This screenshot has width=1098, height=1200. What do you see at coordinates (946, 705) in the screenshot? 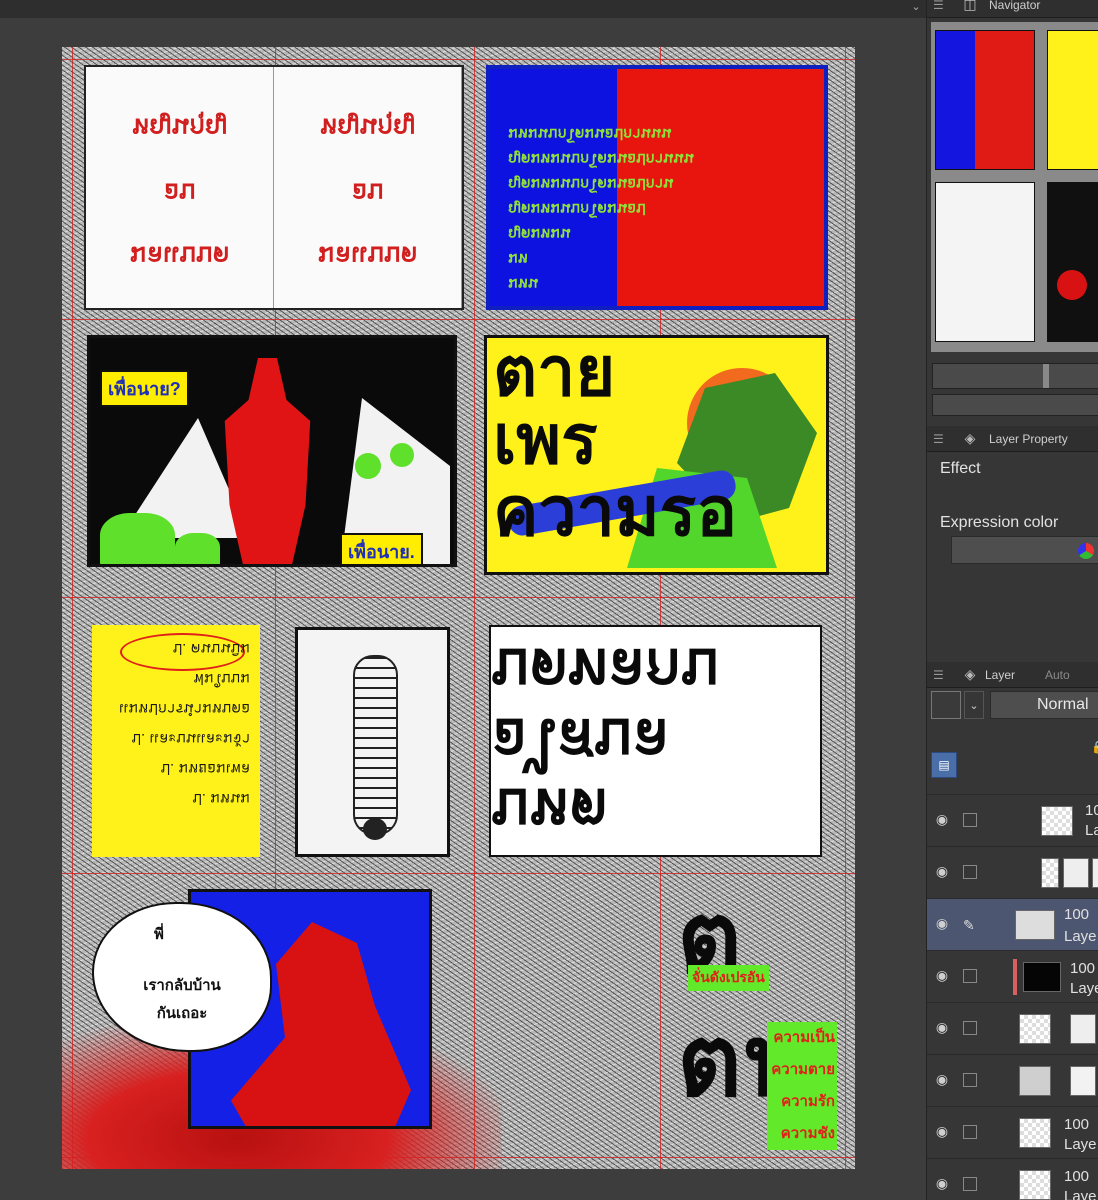
I see `layer-color-swatch` at bounding box center [946, 705].